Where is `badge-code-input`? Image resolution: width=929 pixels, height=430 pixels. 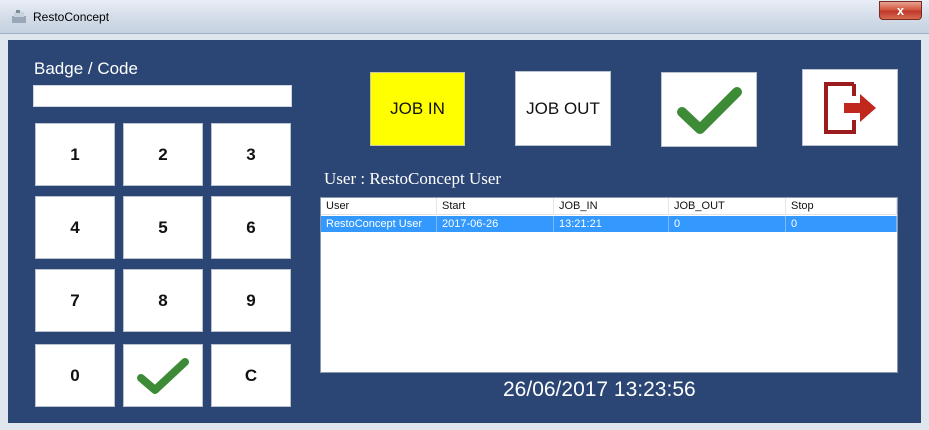
badge-code-input is located at coordinates (162, 96).